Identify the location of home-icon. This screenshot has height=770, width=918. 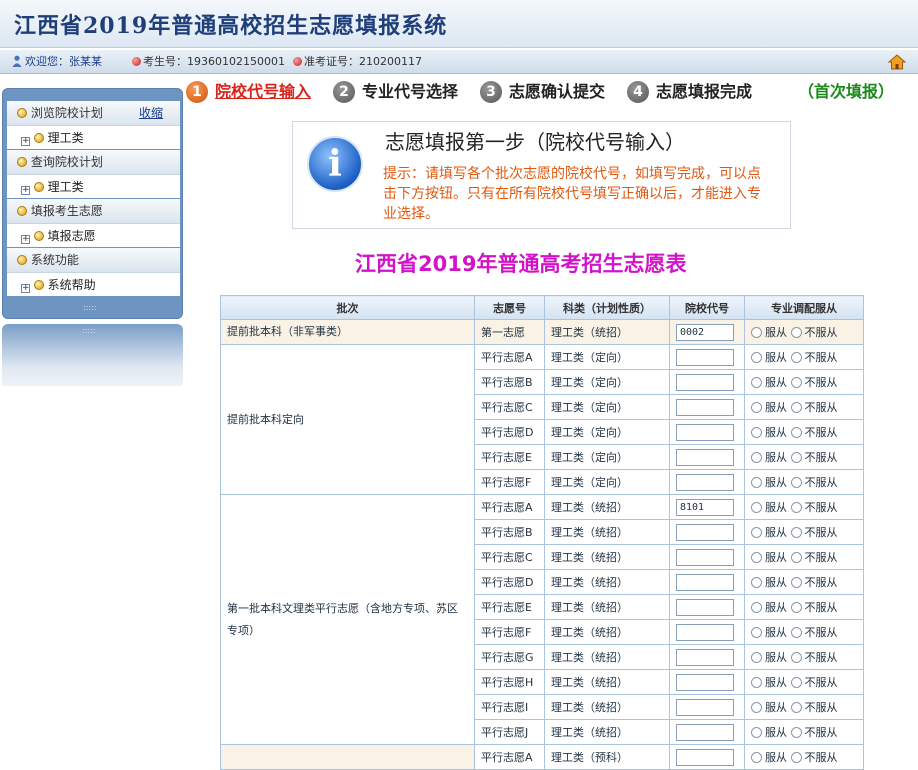
(897, 62).